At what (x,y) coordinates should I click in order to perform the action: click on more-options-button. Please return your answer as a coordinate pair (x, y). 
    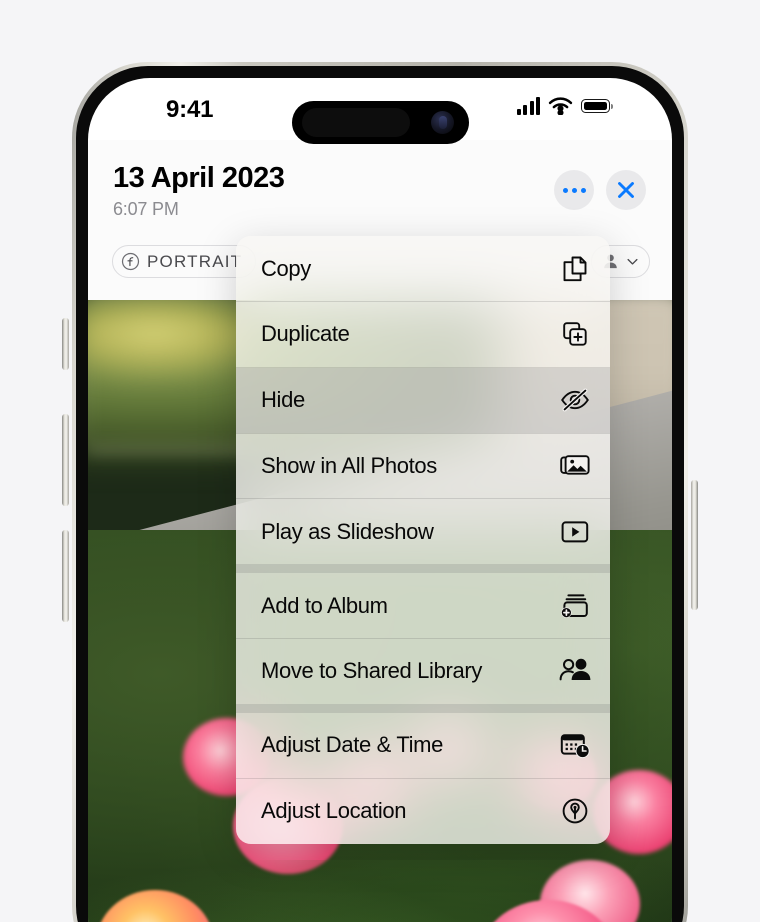
    Looking at the image, I should click on (574, 190).